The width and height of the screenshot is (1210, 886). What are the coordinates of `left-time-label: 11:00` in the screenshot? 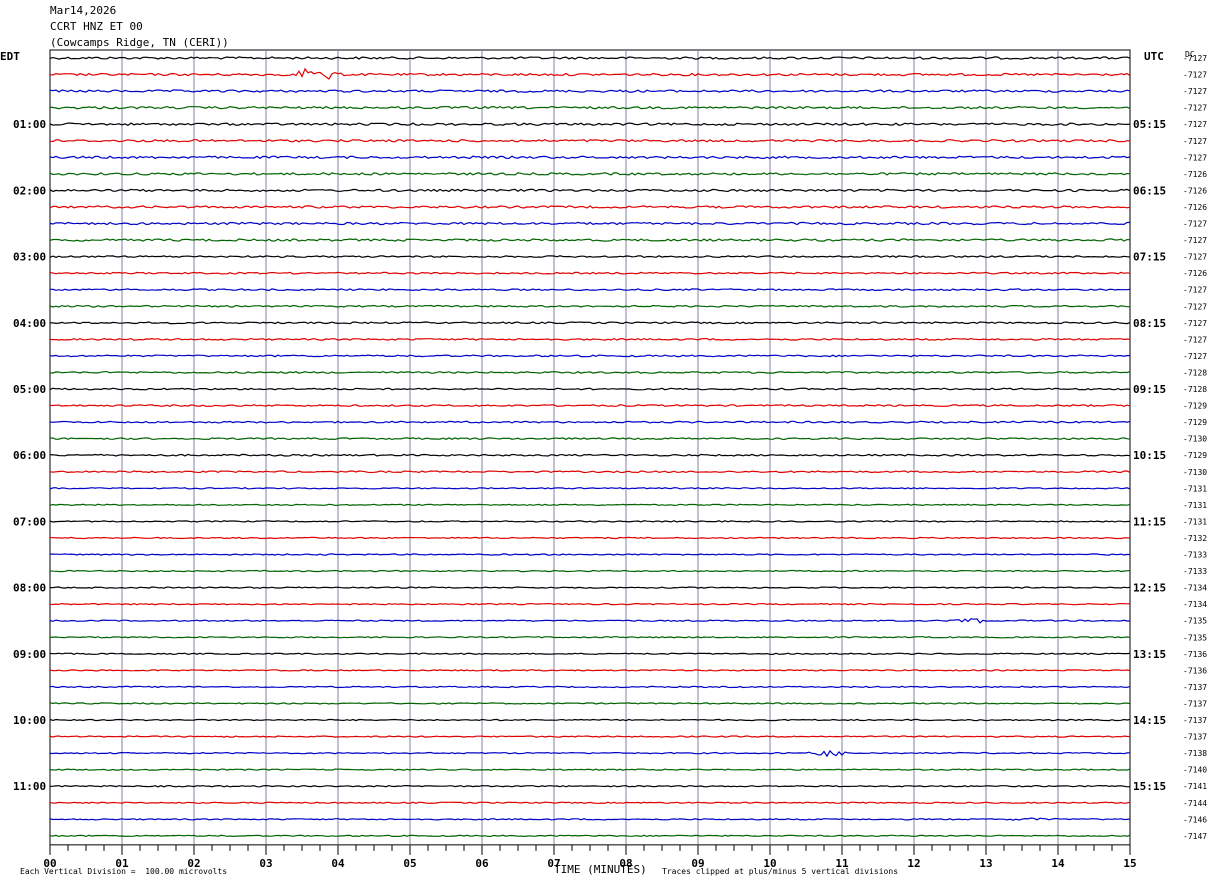 It's located at (29, 786).